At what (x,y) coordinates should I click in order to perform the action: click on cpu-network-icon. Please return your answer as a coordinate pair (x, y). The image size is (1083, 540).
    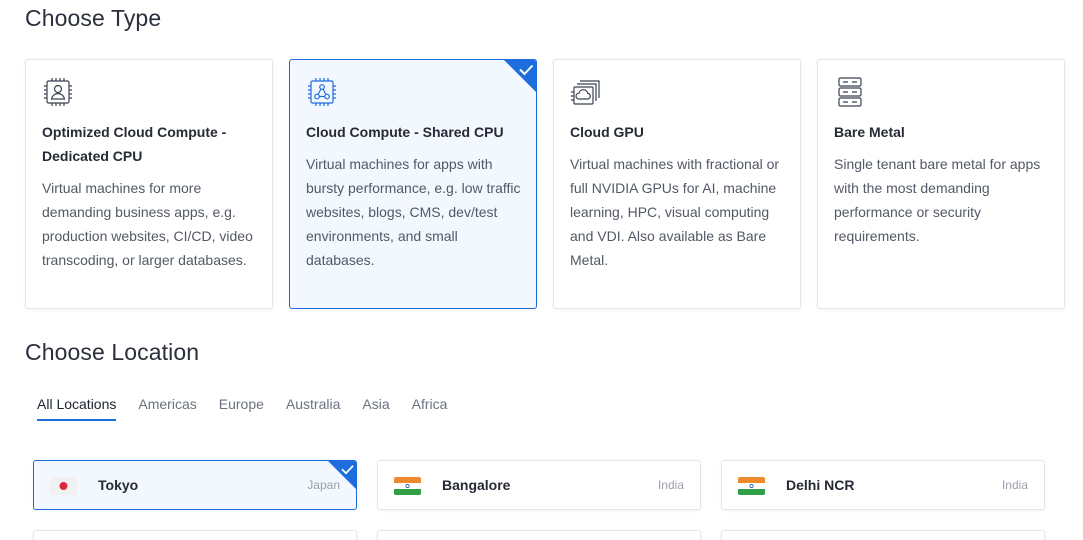
    Looking at the image, I should click on (322, 92).